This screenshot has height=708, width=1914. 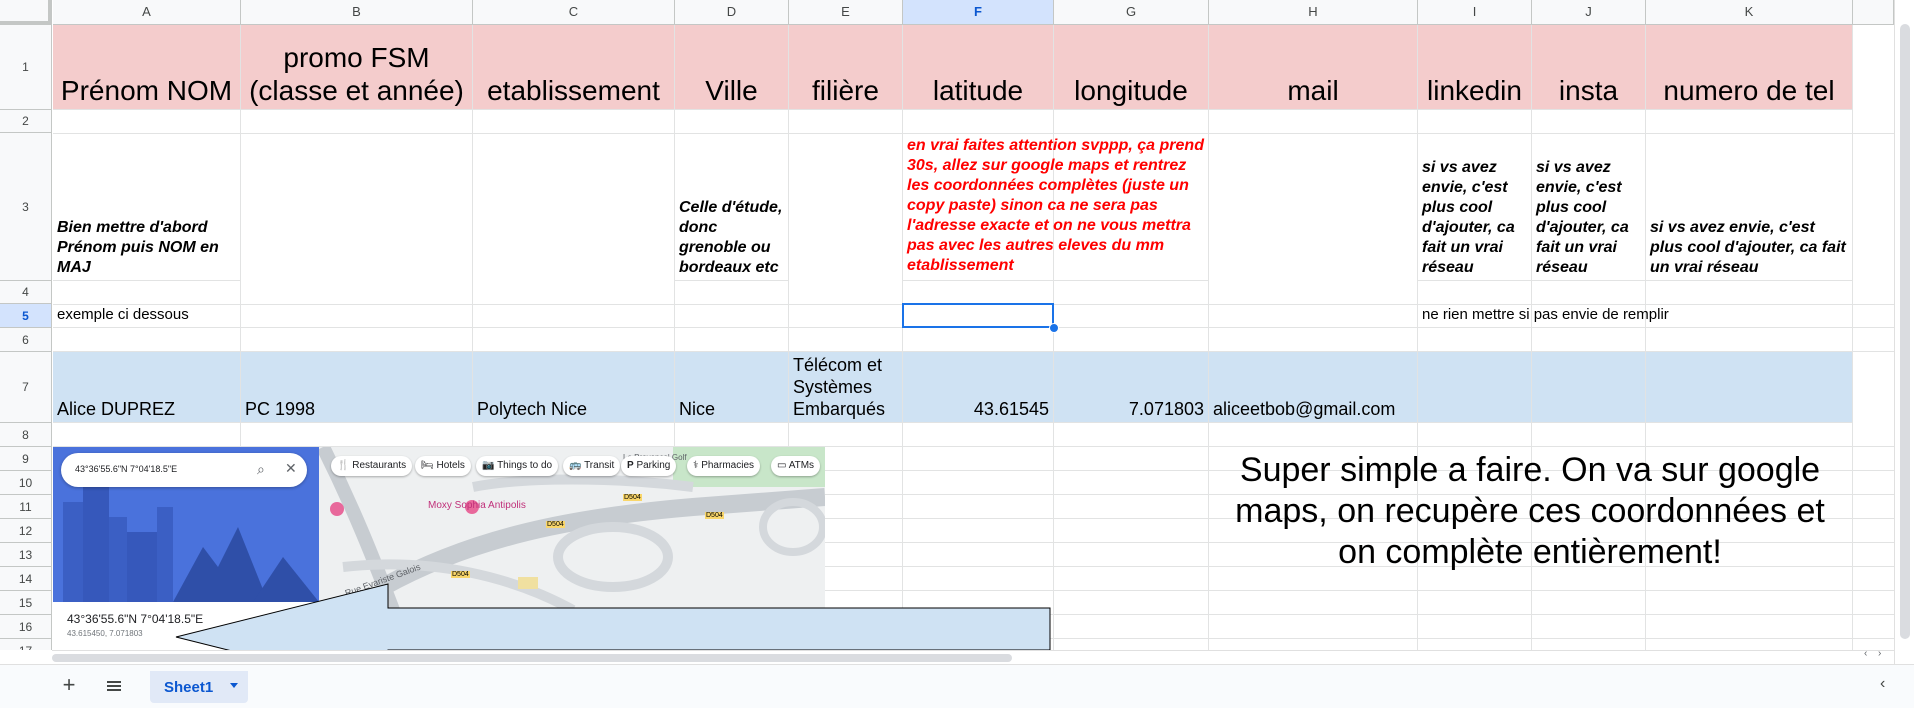 I want to click on caret-down-icon, so click(x=234, y=685).